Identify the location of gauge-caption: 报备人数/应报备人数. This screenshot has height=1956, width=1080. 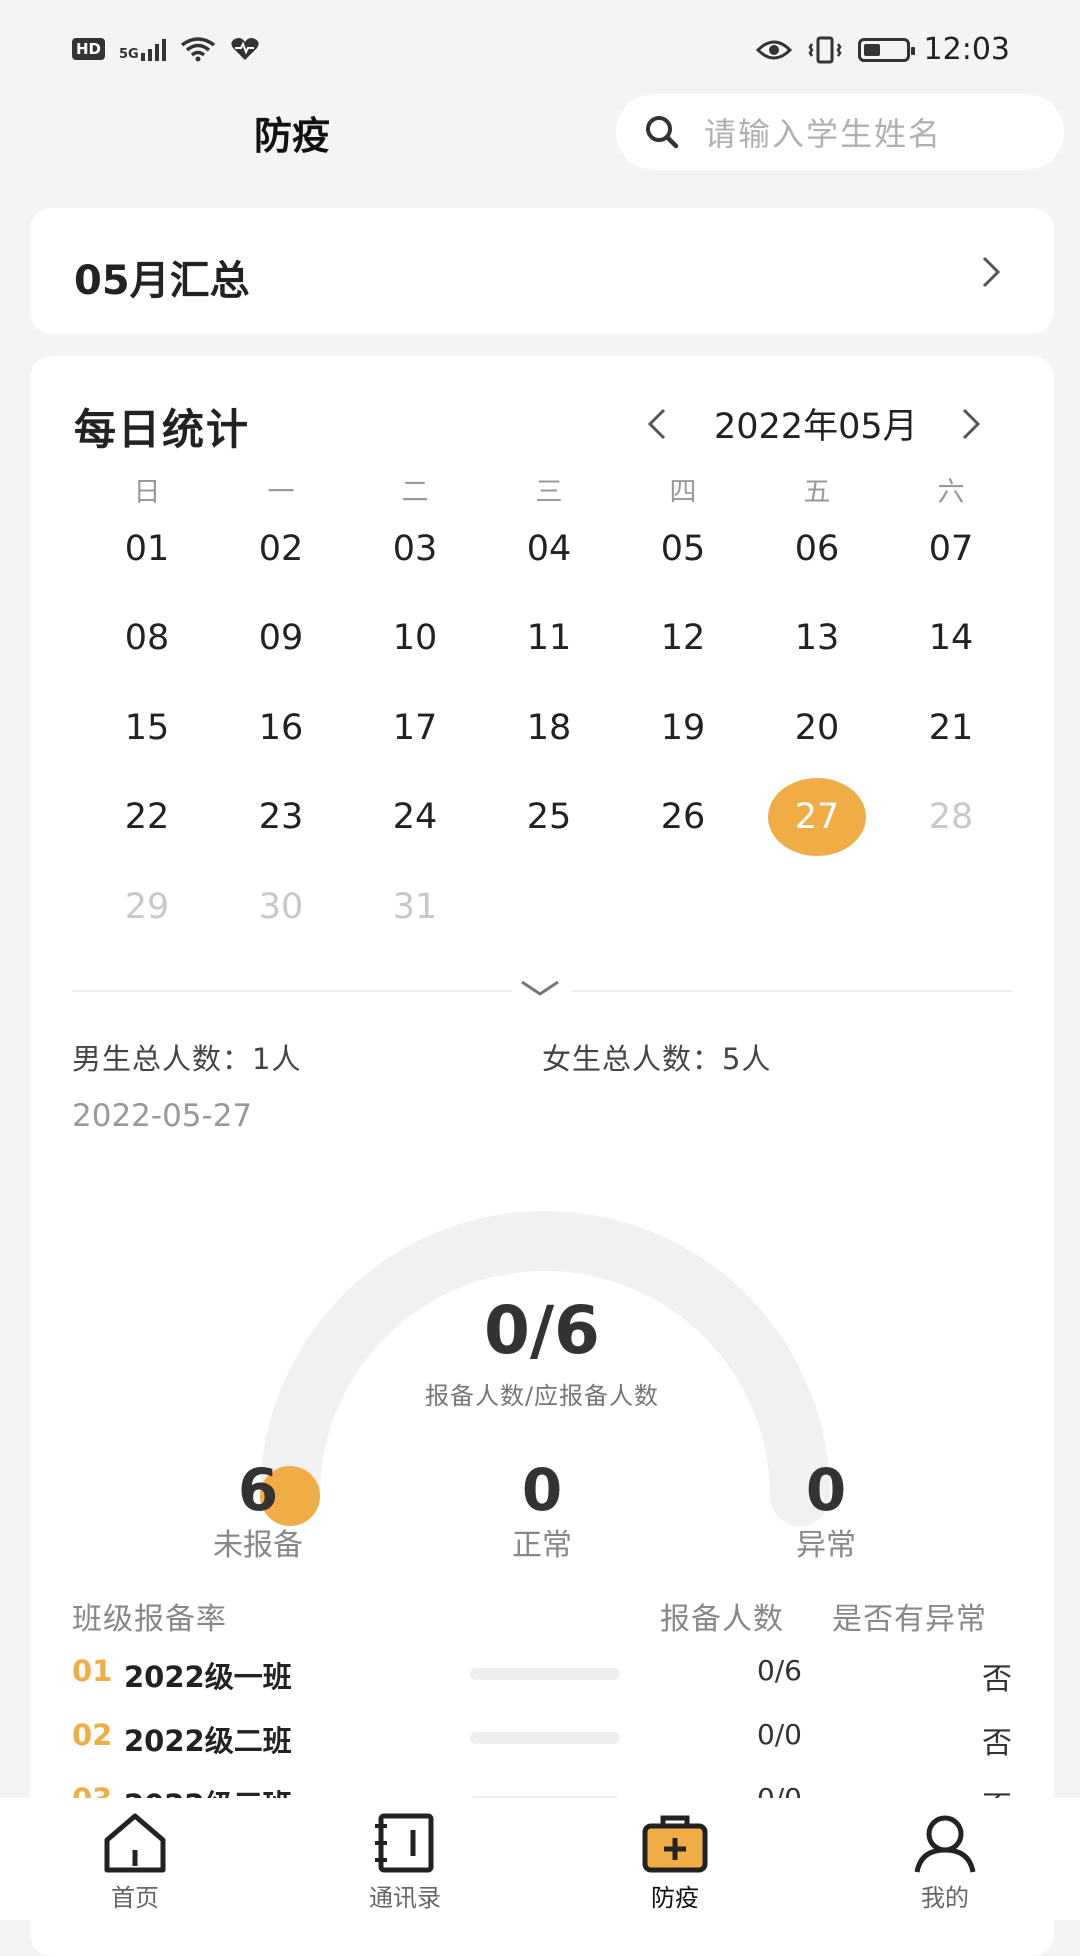
(542, 1396).